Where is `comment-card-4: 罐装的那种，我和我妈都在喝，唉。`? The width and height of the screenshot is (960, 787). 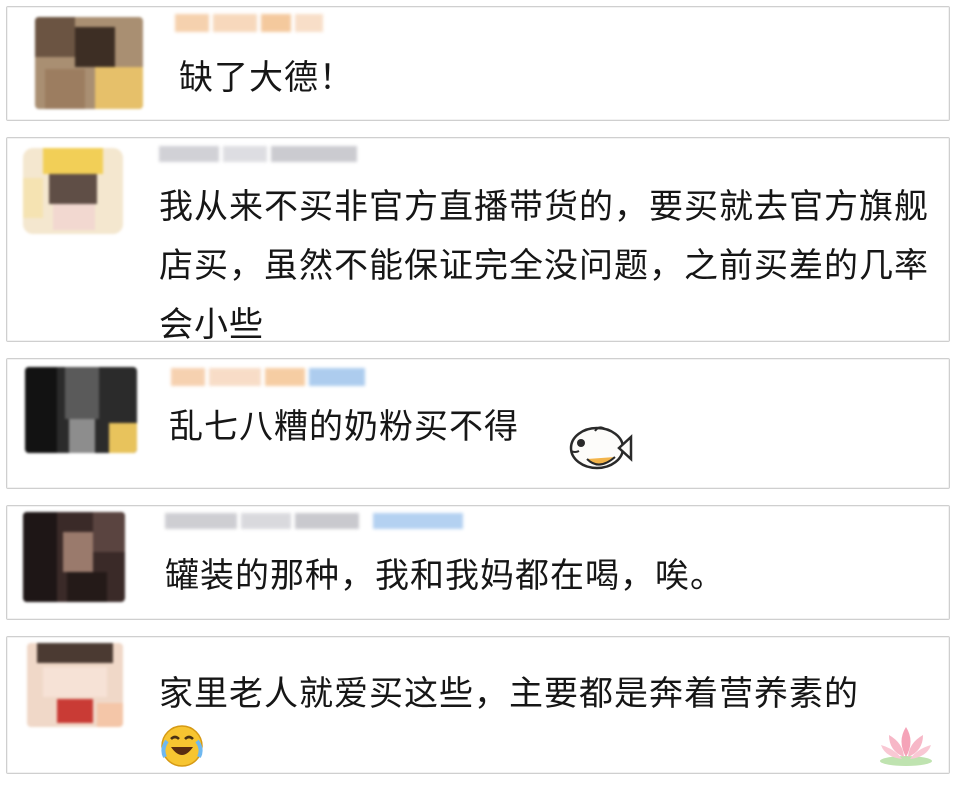 comment-card-4: 罐装的那种，我和我妈都在喝，唉。 is located at coordinates (478, 562).